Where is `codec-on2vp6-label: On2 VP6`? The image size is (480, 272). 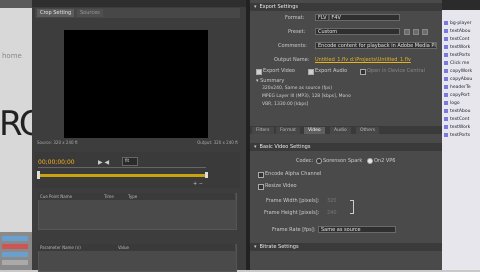
codec-on2vp6-label: On2 VP6 is located at coordinates (385, 161).